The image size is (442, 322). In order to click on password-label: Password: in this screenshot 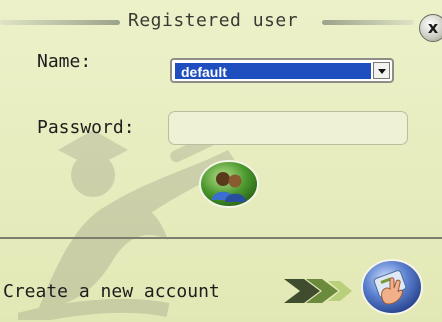, I will do `click(86, 127)`.